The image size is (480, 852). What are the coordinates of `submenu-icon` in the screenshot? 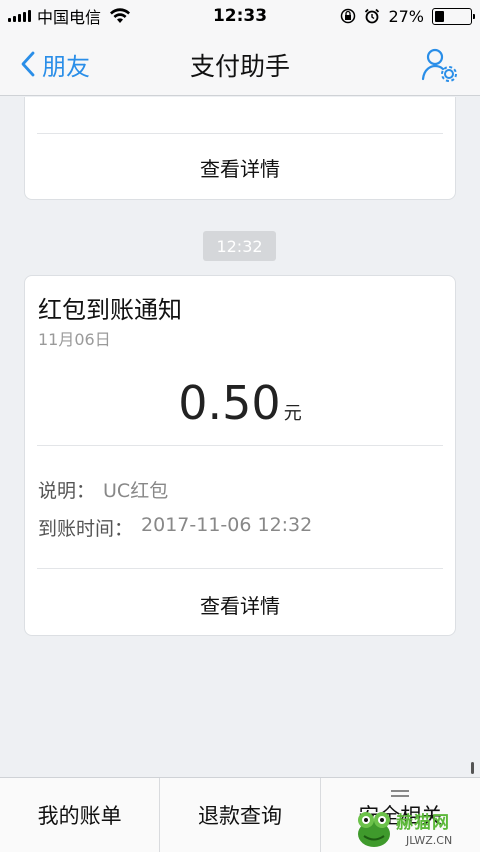 It's located at (400, 795).